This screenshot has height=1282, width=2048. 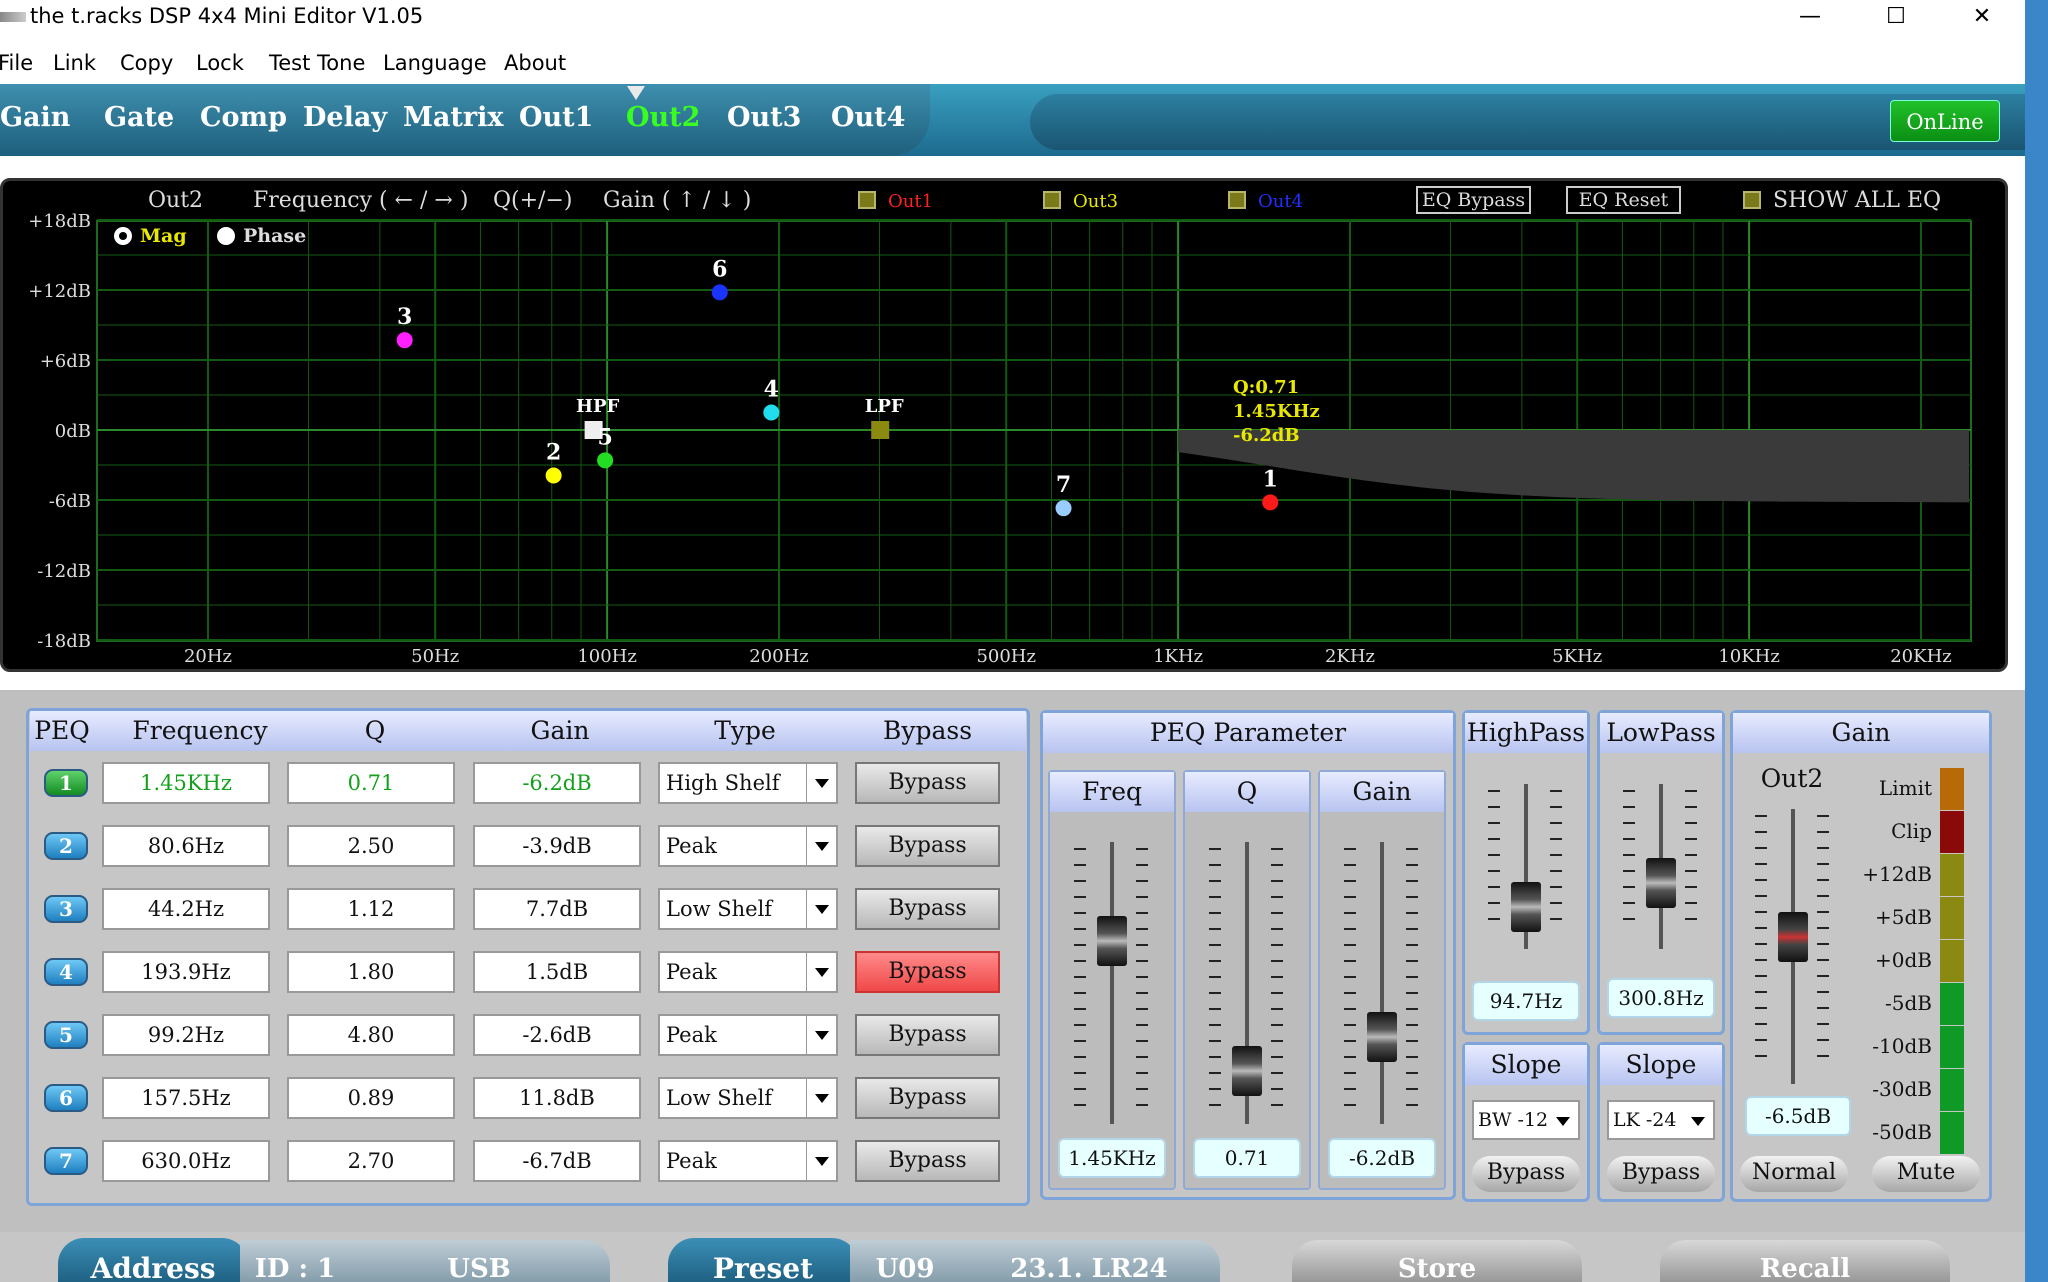 I want to click on peq-band-2-q-field: 2.50, so click(x=371, y=846).